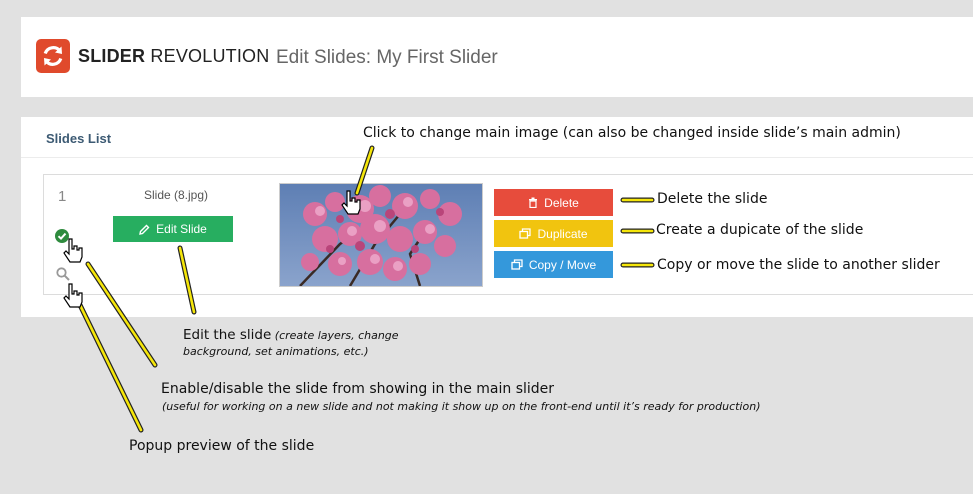 Image resolution: width=973 pixels, height=494 pixels. I want to click on annotation-duplicate: Create a dupicate of the slide, so click(760, 230).